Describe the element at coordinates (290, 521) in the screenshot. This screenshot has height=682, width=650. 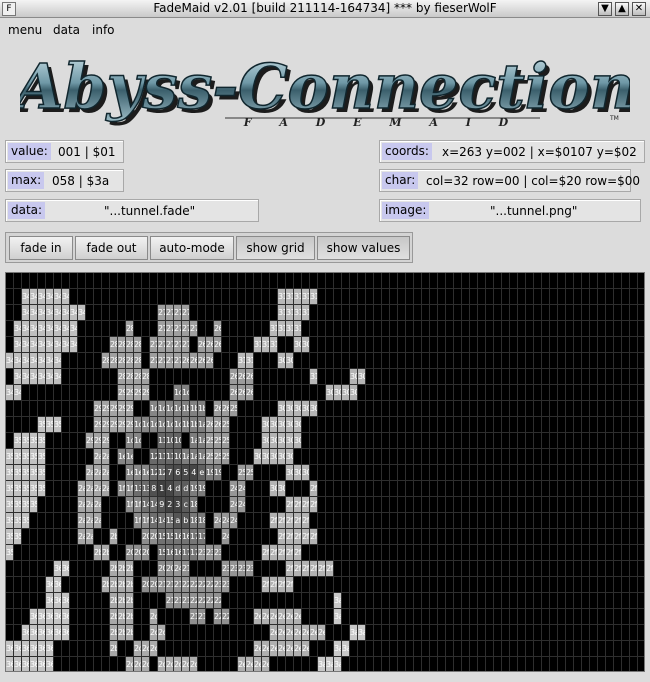
I see `grid-cell: 2f` at that location.